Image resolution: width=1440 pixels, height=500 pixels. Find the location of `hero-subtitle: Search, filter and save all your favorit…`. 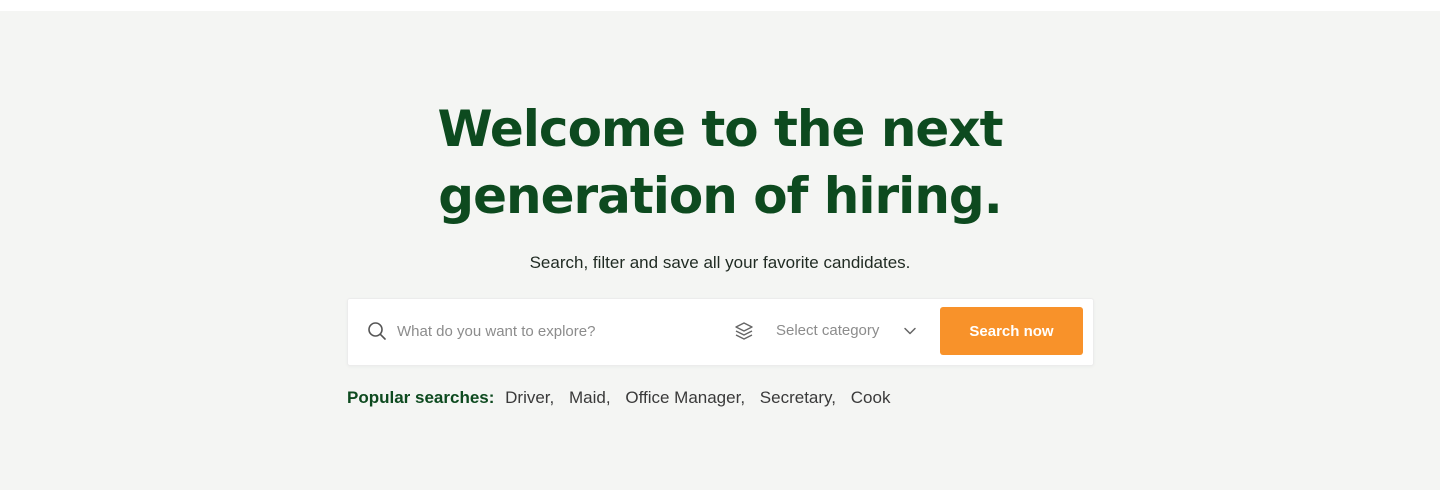

hero-subtitle: Search, filter and save all your favorit… is located at coordinates (720, 262).